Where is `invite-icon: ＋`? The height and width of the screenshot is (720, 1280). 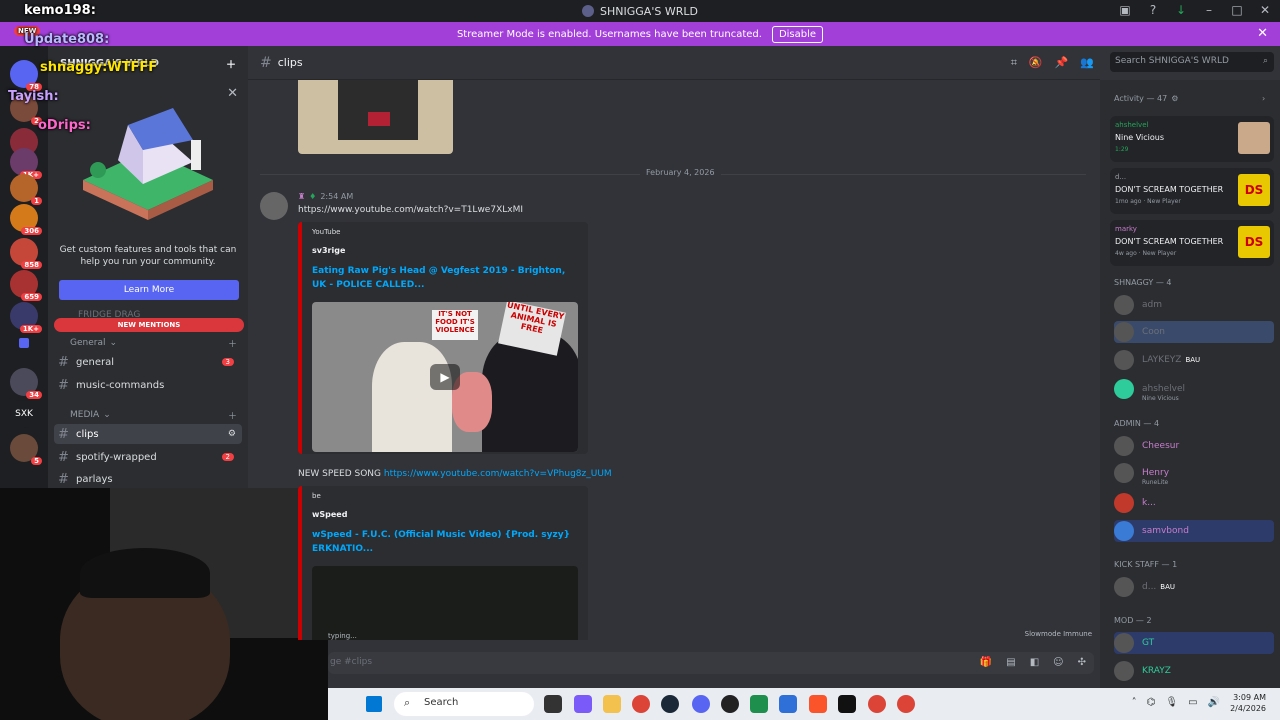 invite-icon: ＋ is located at coordinates (231, 63).